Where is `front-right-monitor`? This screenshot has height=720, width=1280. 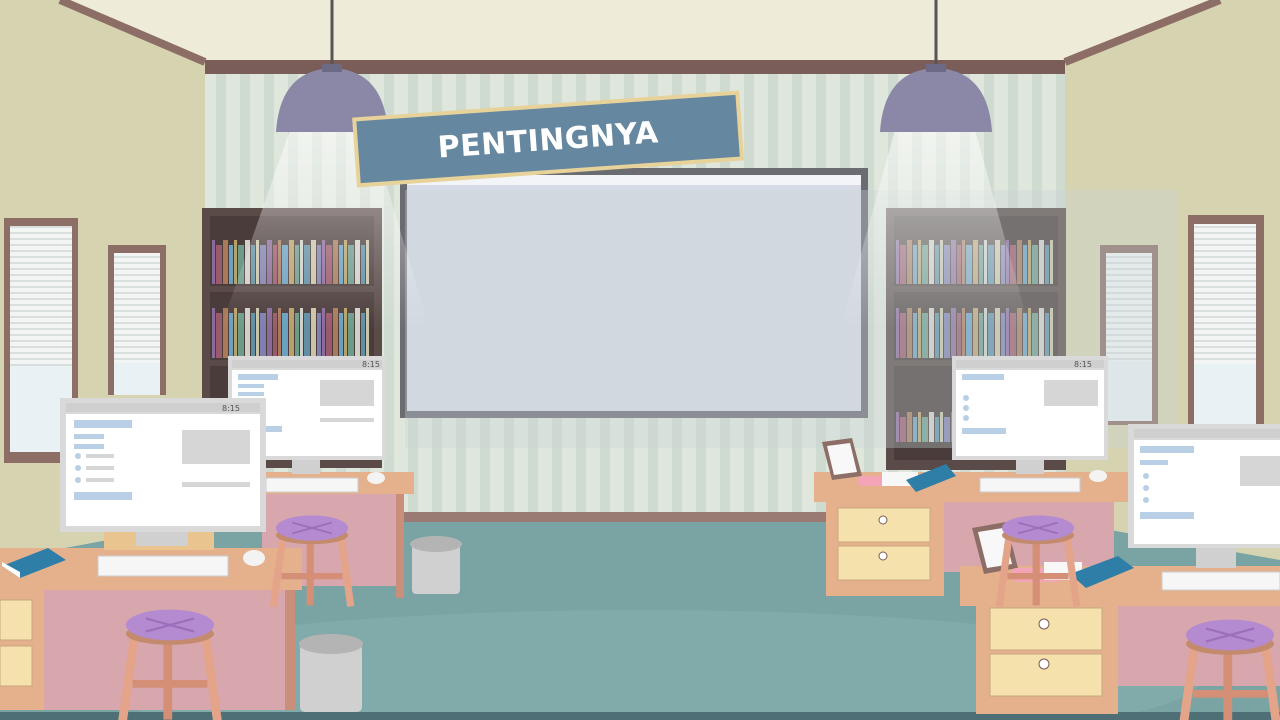
front-right-monitor is located at coordinates (1204, 496).